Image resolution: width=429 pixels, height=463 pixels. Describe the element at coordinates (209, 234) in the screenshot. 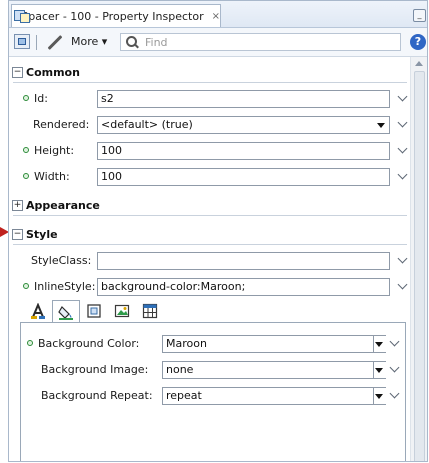

I see `section-style-header: − Style` at that location.